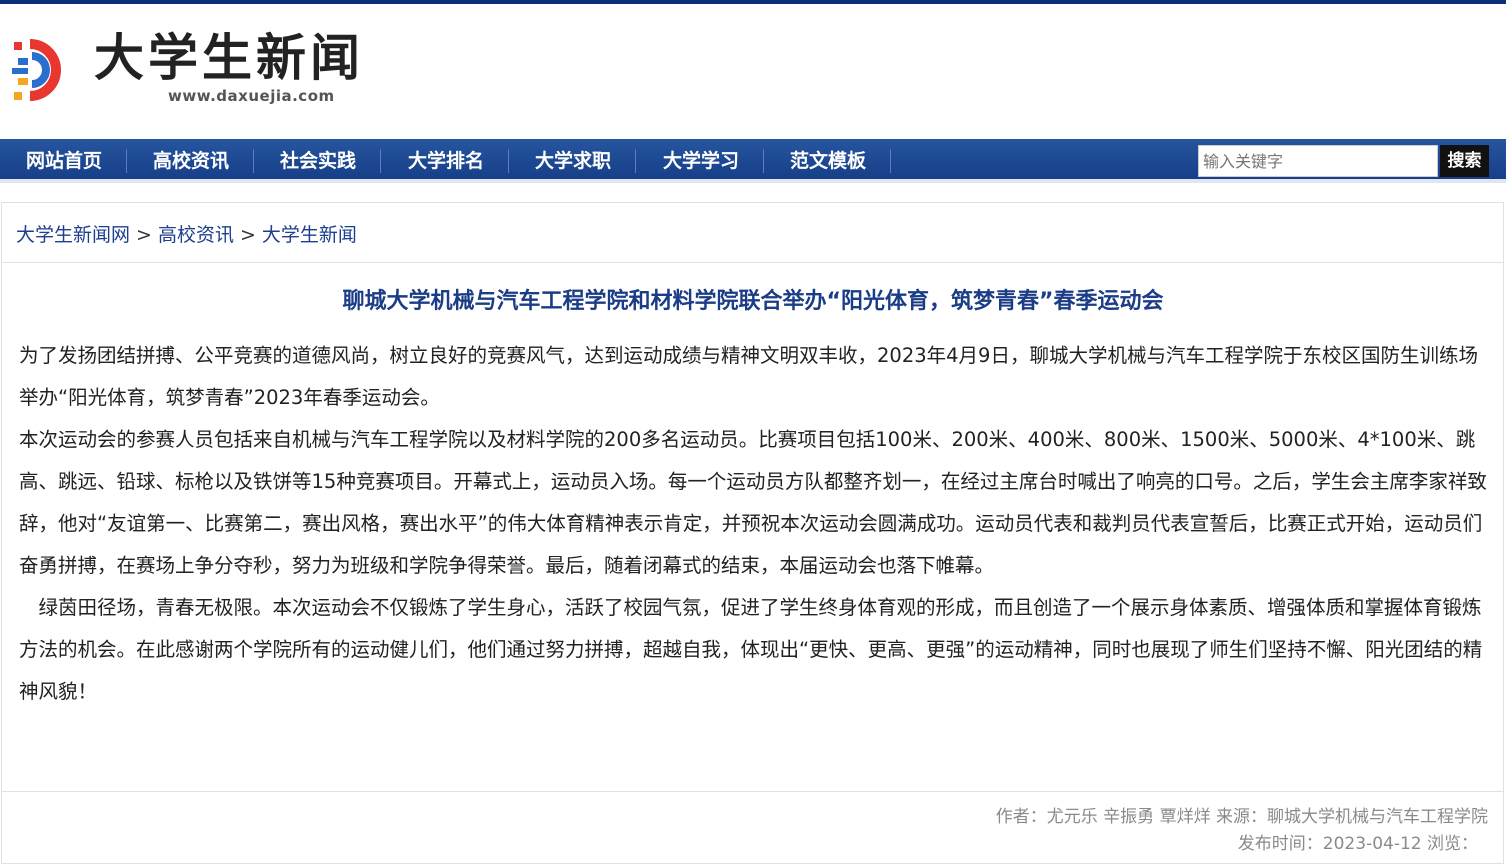 This screenshot has height=867, width=1506. Describe the element at coordinates (46, 70) in the screenshot. I see `site-logo-icon` at that location.